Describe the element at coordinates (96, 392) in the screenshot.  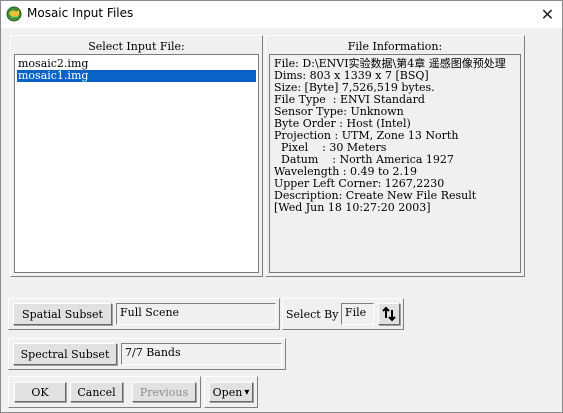
I see `cancel-button: Cancel` at that location.